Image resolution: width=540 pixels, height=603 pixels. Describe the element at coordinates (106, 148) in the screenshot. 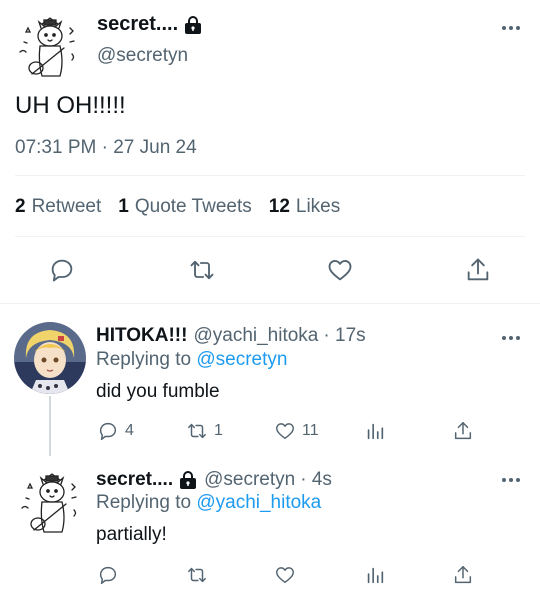

I see `tweet-timestamp: 07:31 PM · 27 Jun 24` at that location.